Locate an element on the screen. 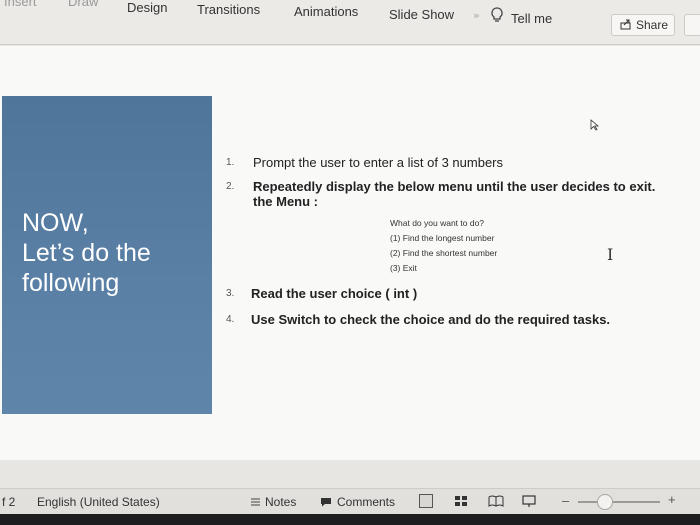 The height and width of the screenshot is (525, 700). slide-title: NOW, Let’s do the following is located at coordinates (114, 253).